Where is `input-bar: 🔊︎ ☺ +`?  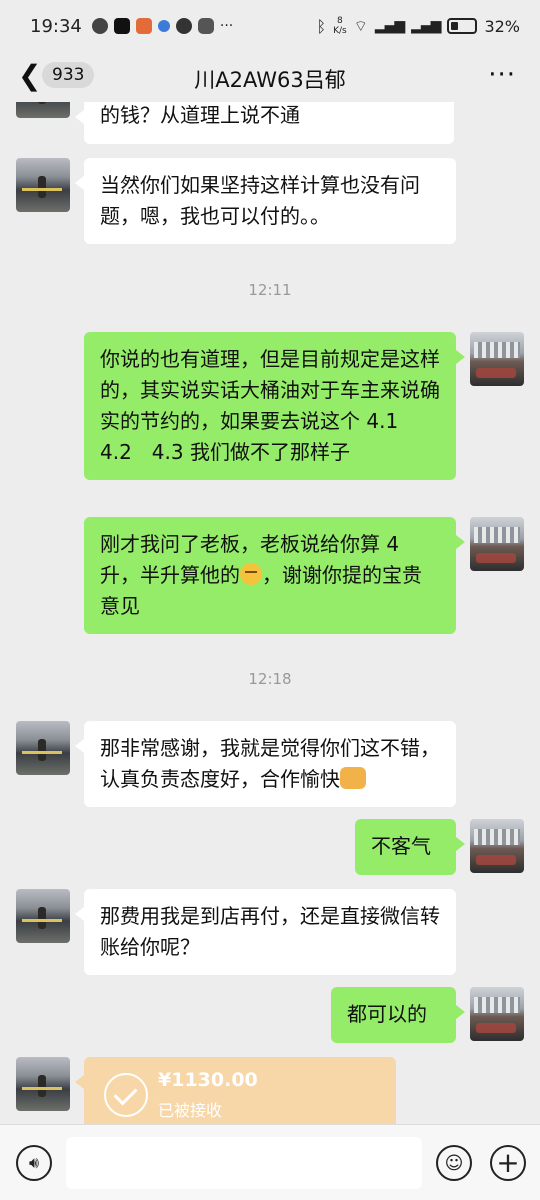 input-bar: 🔊︎ ☺ + is located at coordinates (270, 1162).